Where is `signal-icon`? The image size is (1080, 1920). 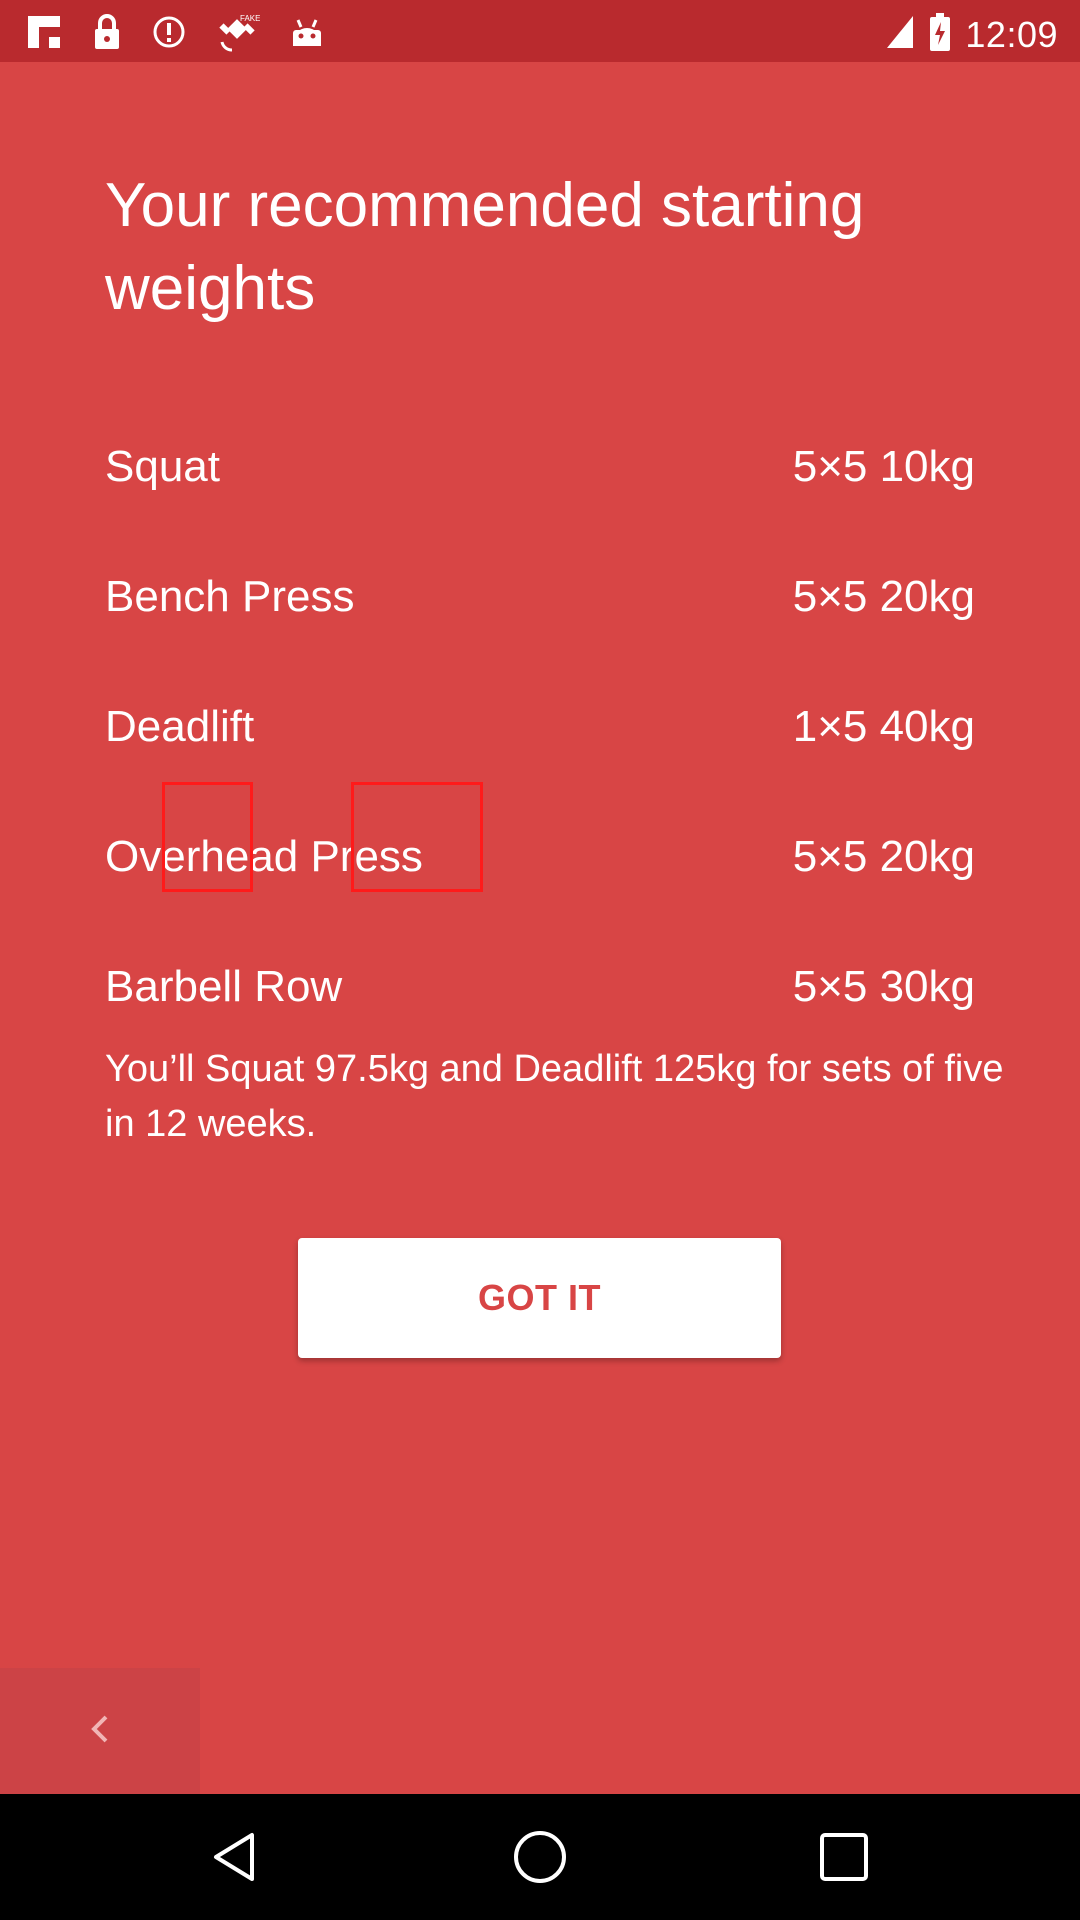
signal-icon is located at coordinates (900, 34).